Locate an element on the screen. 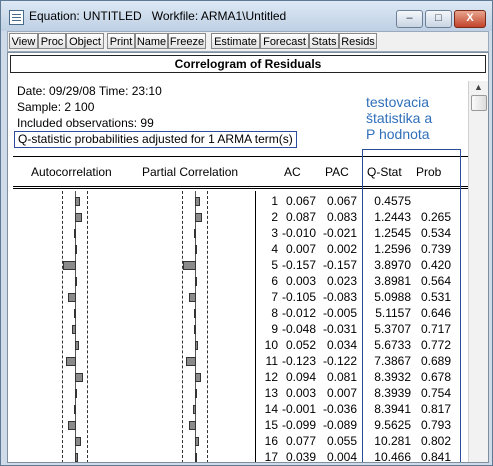  pac-lower-bound is located at coordinates (183, 326).